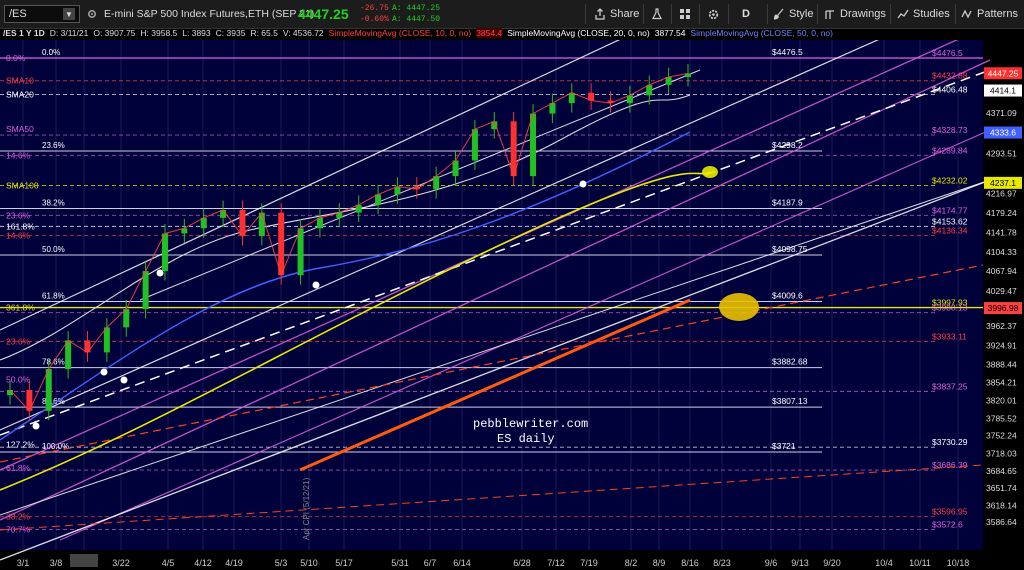 The image size is (1024, 570). What do you see at coordinates (778, 14) in the screenshot?
I see `brush-icon` at bounding box center [778, 14].